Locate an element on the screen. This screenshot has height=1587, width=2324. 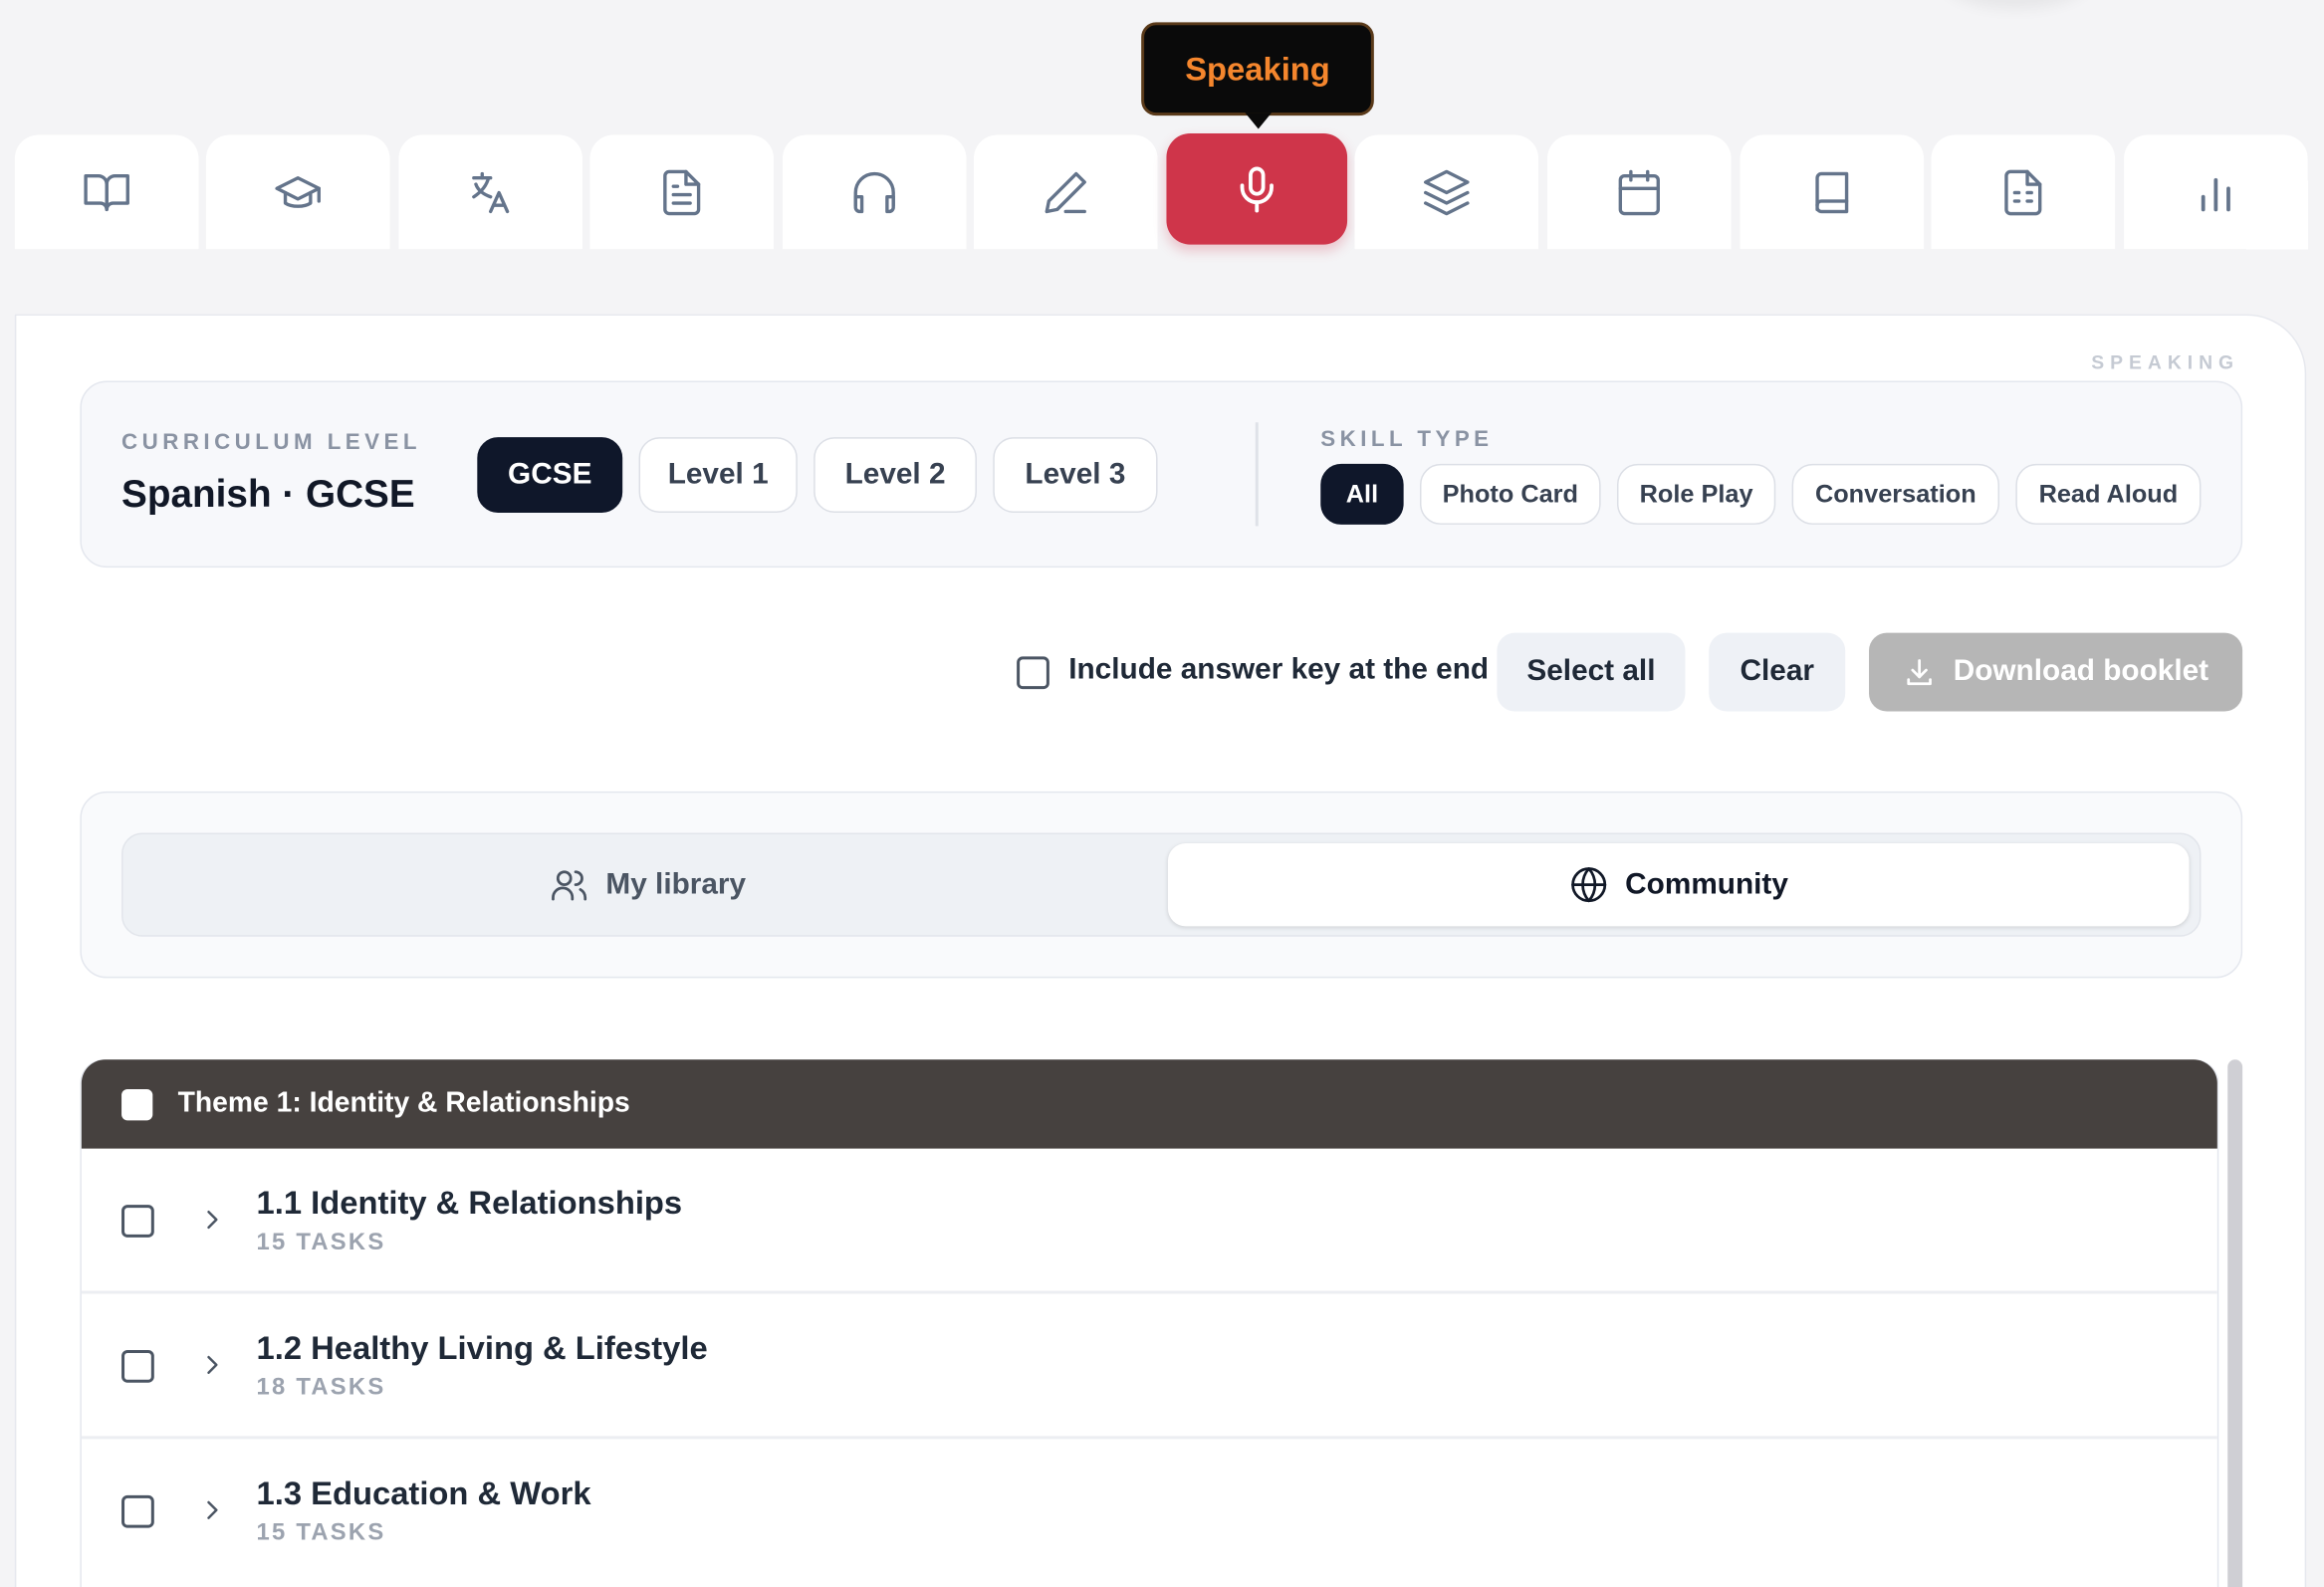
speaking-tooltip: Speaking is located at coordinates (1257, 69).